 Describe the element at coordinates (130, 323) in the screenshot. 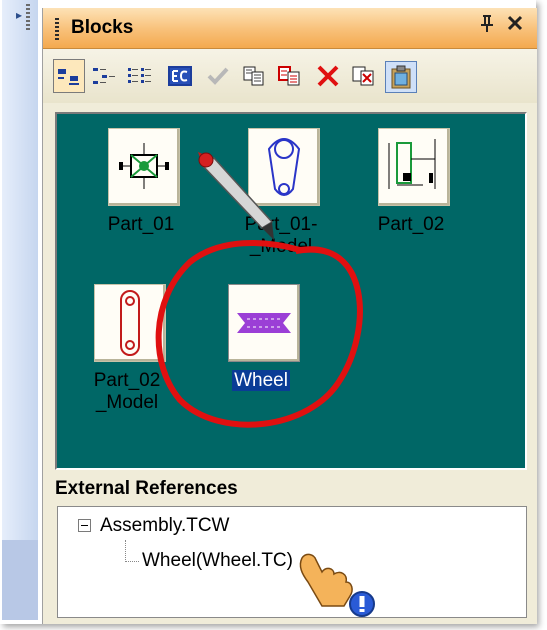

I see `link-bar-icon` at that location.